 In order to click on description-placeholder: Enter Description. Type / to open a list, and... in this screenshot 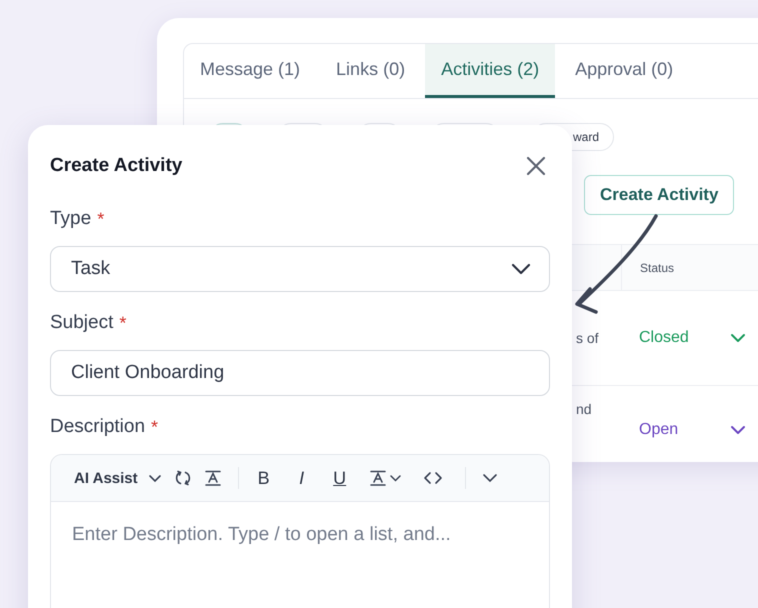, I will do `click(261, 534)`.